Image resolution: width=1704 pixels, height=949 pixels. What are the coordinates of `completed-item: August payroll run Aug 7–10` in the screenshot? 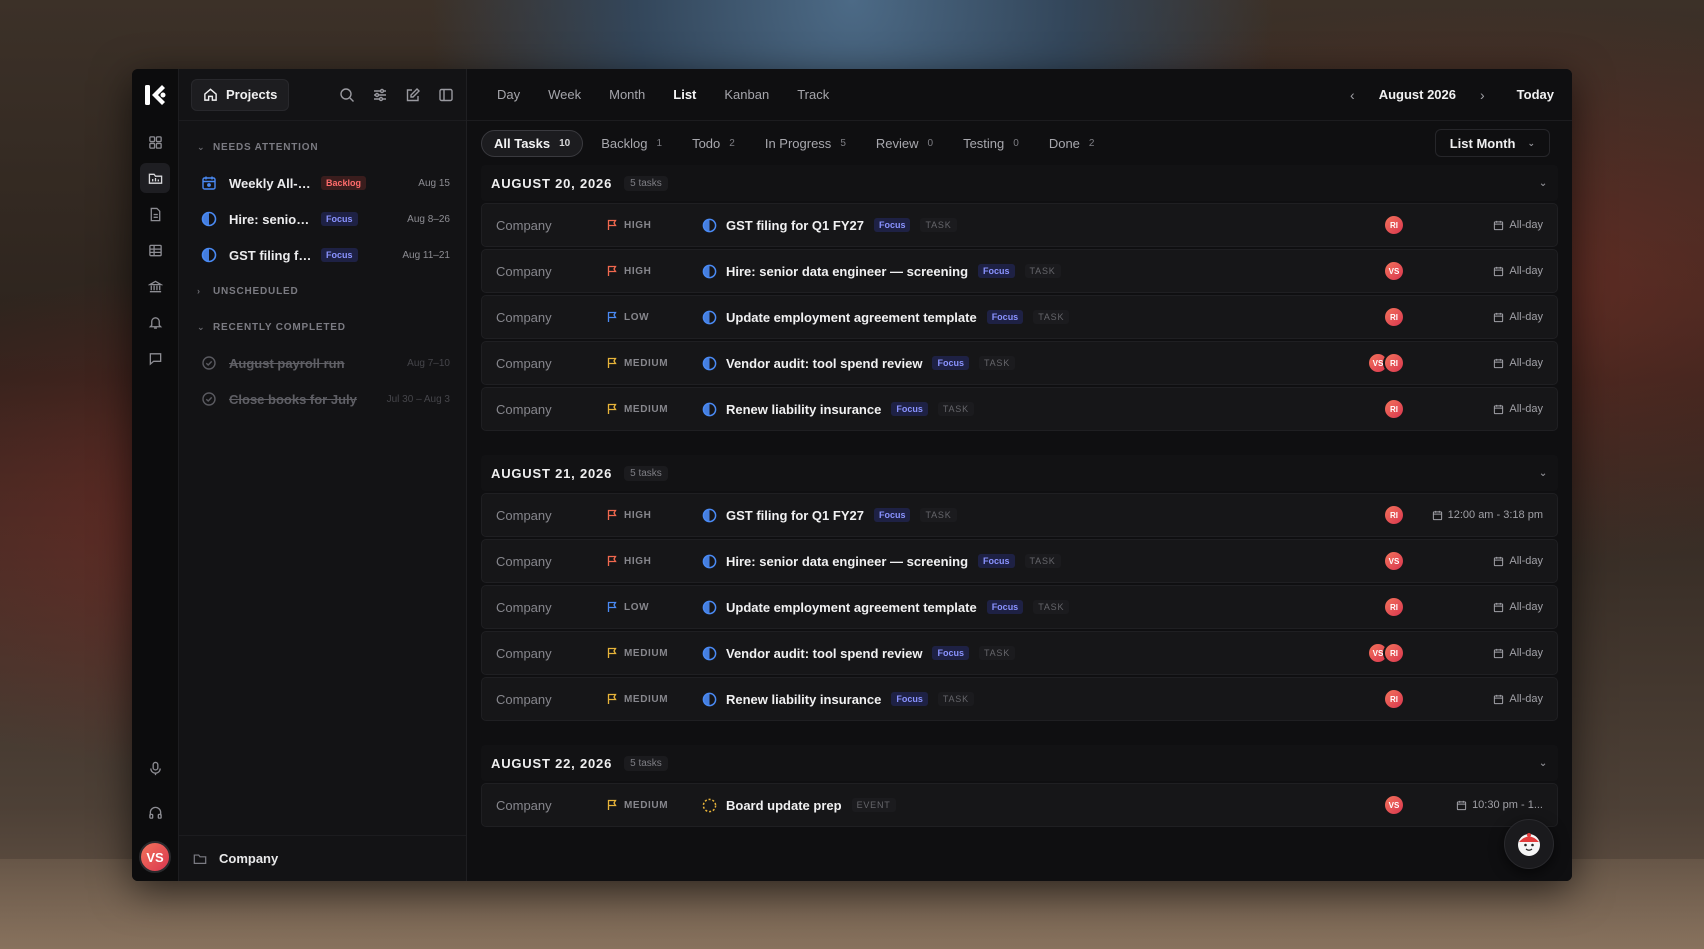 It's located at (322, 363).